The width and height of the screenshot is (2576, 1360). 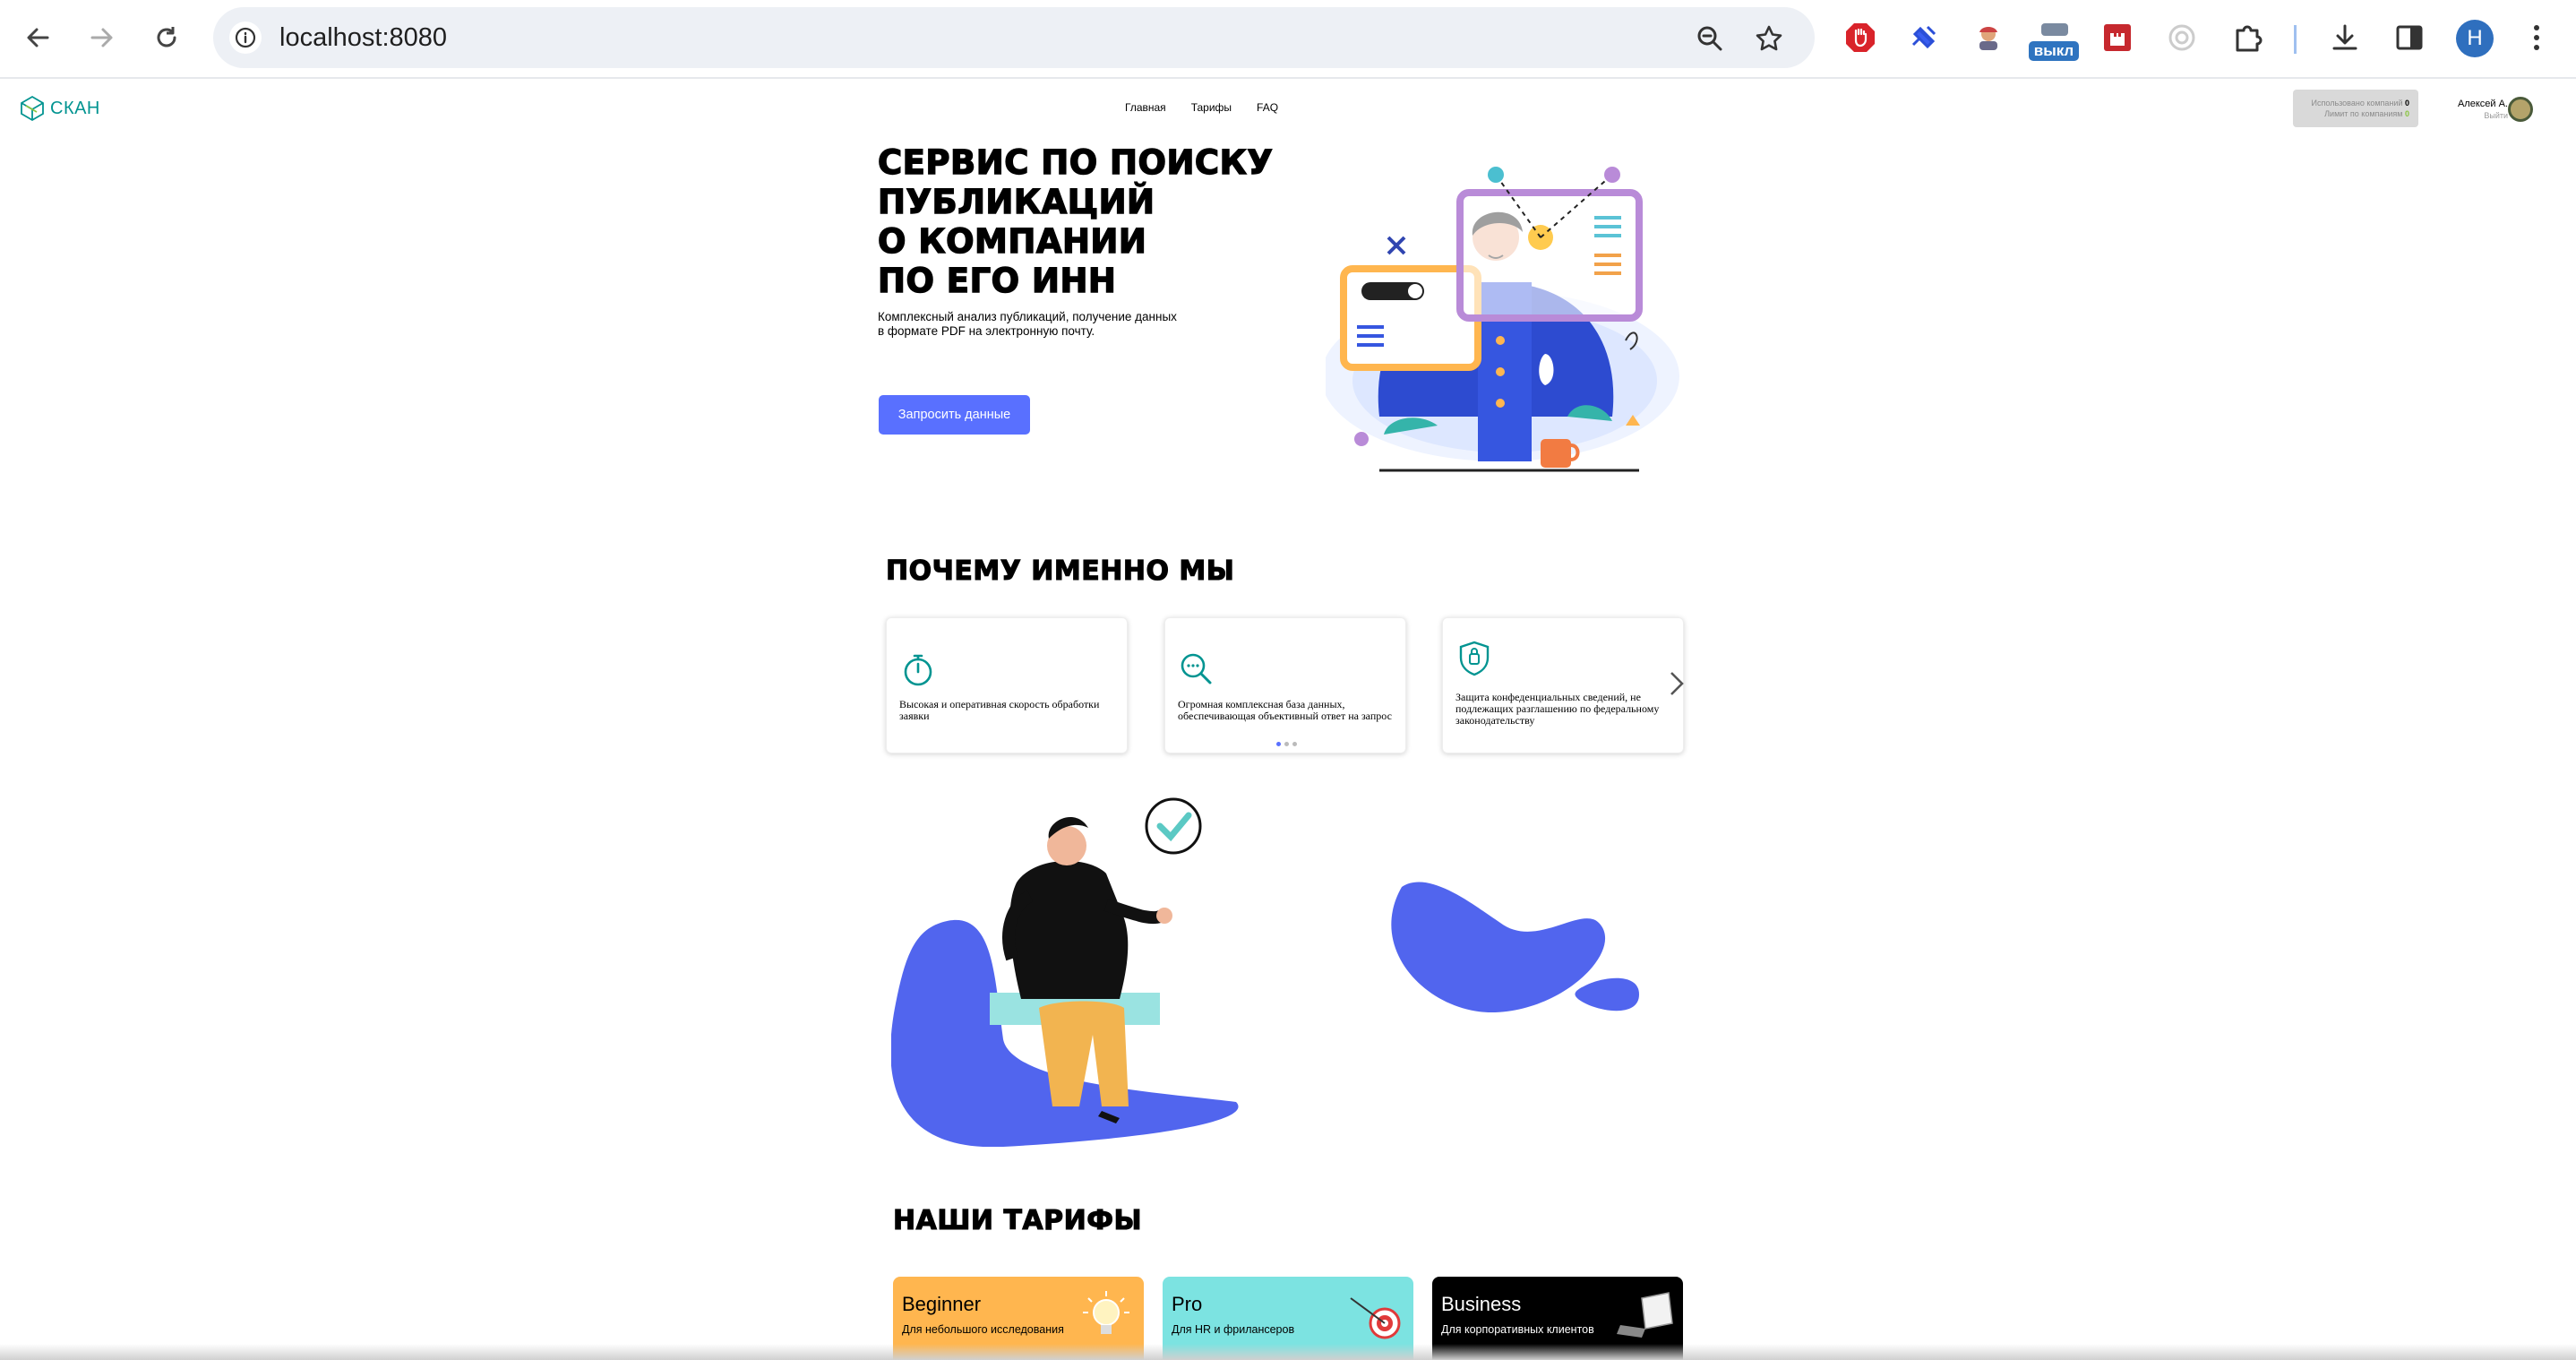 What do you see at coordinates (1267, 107) in the screenshot?
I see `nav-link-faq: FAQ` at bounding box center [1267, 107].